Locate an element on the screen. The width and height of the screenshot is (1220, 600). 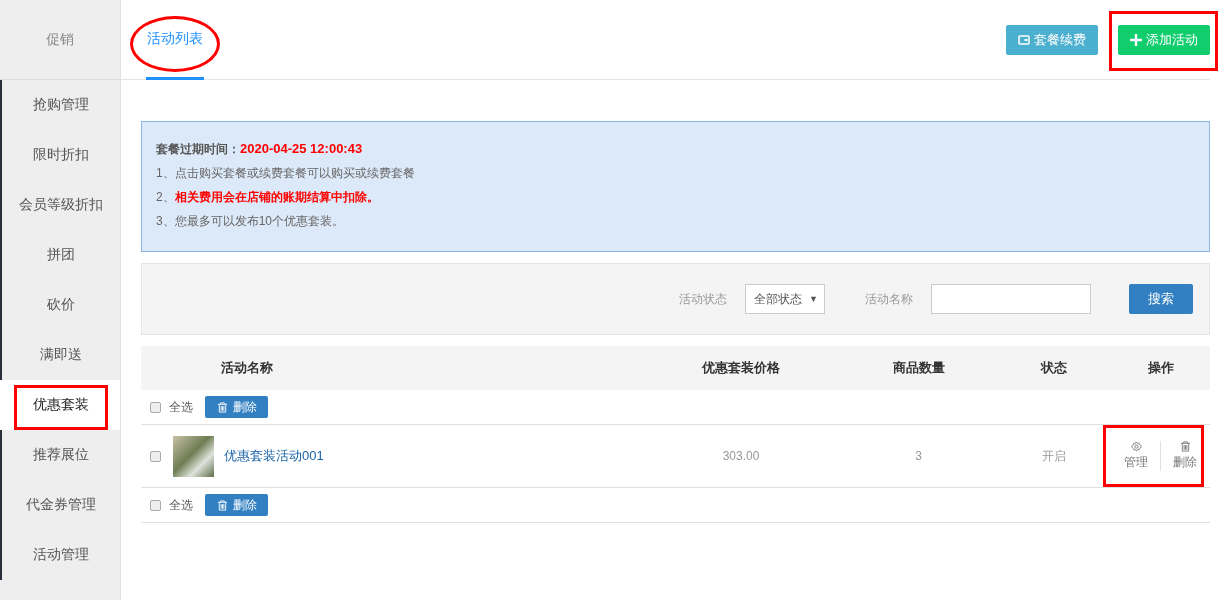
input-field is located at coordinates (1011, 299).